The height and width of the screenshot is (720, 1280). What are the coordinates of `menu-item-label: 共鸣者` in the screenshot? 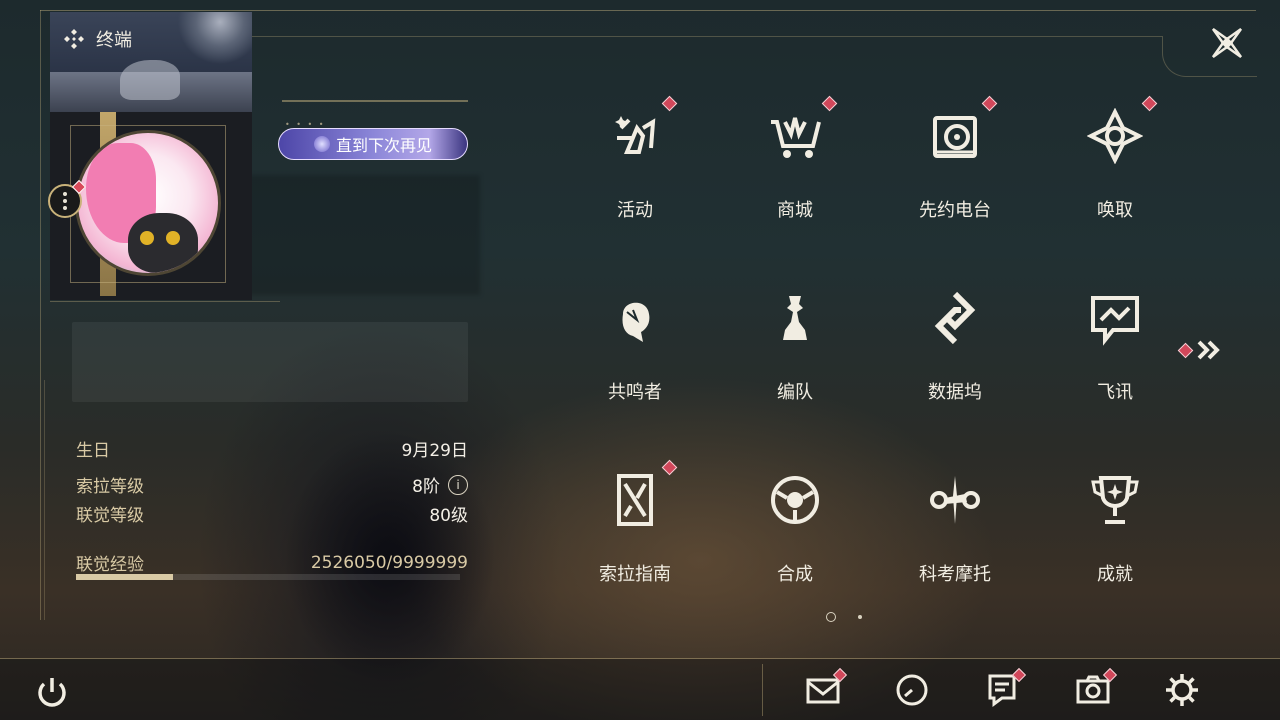 It's located at (635, 392).